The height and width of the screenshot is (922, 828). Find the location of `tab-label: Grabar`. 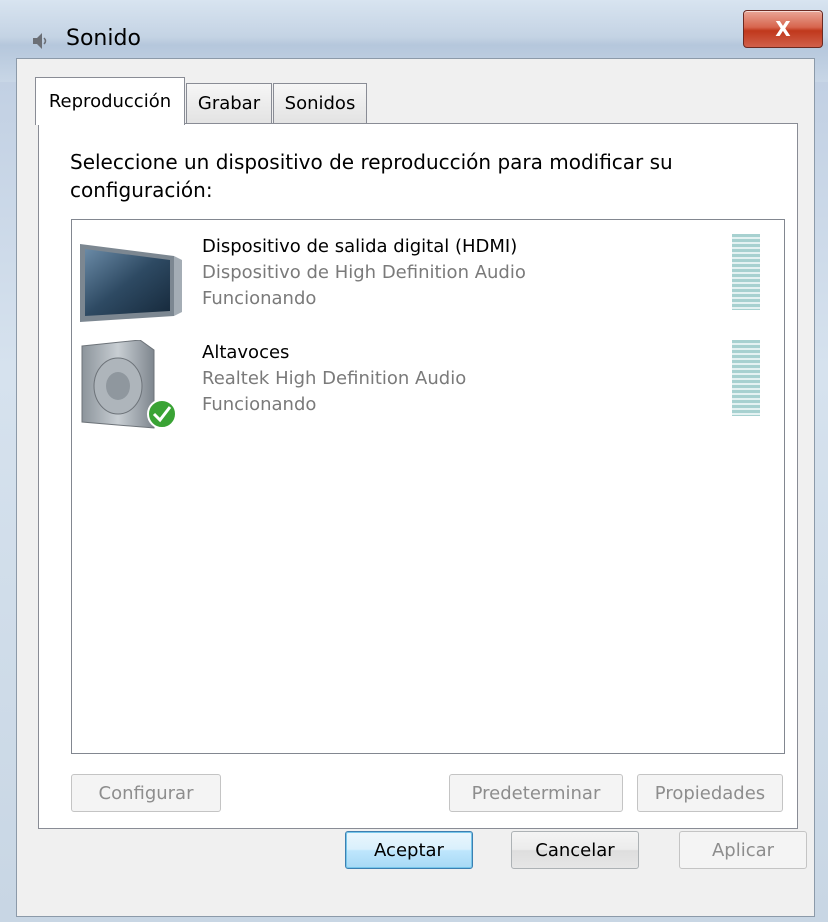

tab-label: Grabar is located at coordinates (229, 103).